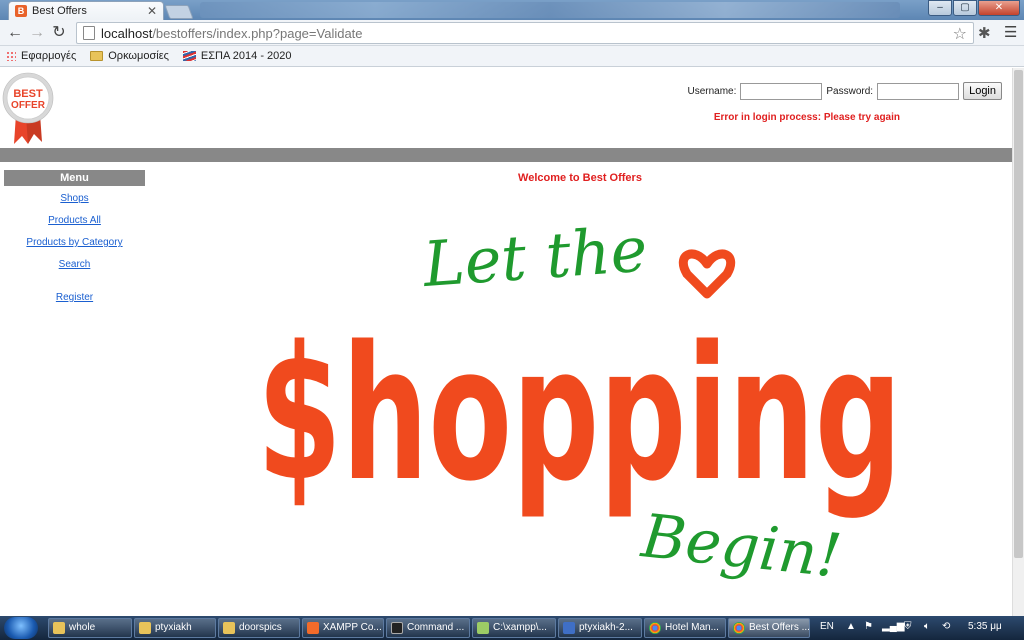  Describe the element at coordinates (984, 33) in the screenshot. I see `extension-icon: ✱` at that location.